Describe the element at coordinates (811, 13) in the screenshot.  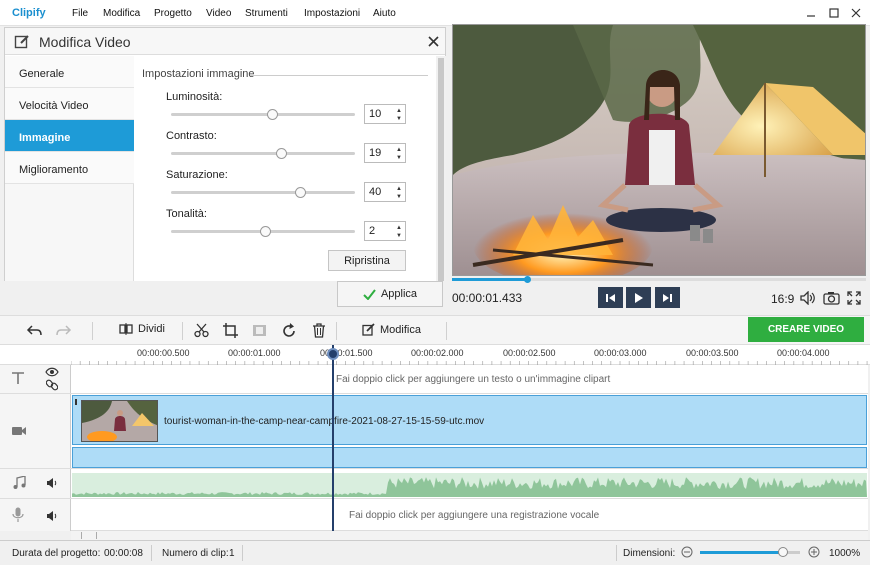
I see `minimize-icon` at that location.